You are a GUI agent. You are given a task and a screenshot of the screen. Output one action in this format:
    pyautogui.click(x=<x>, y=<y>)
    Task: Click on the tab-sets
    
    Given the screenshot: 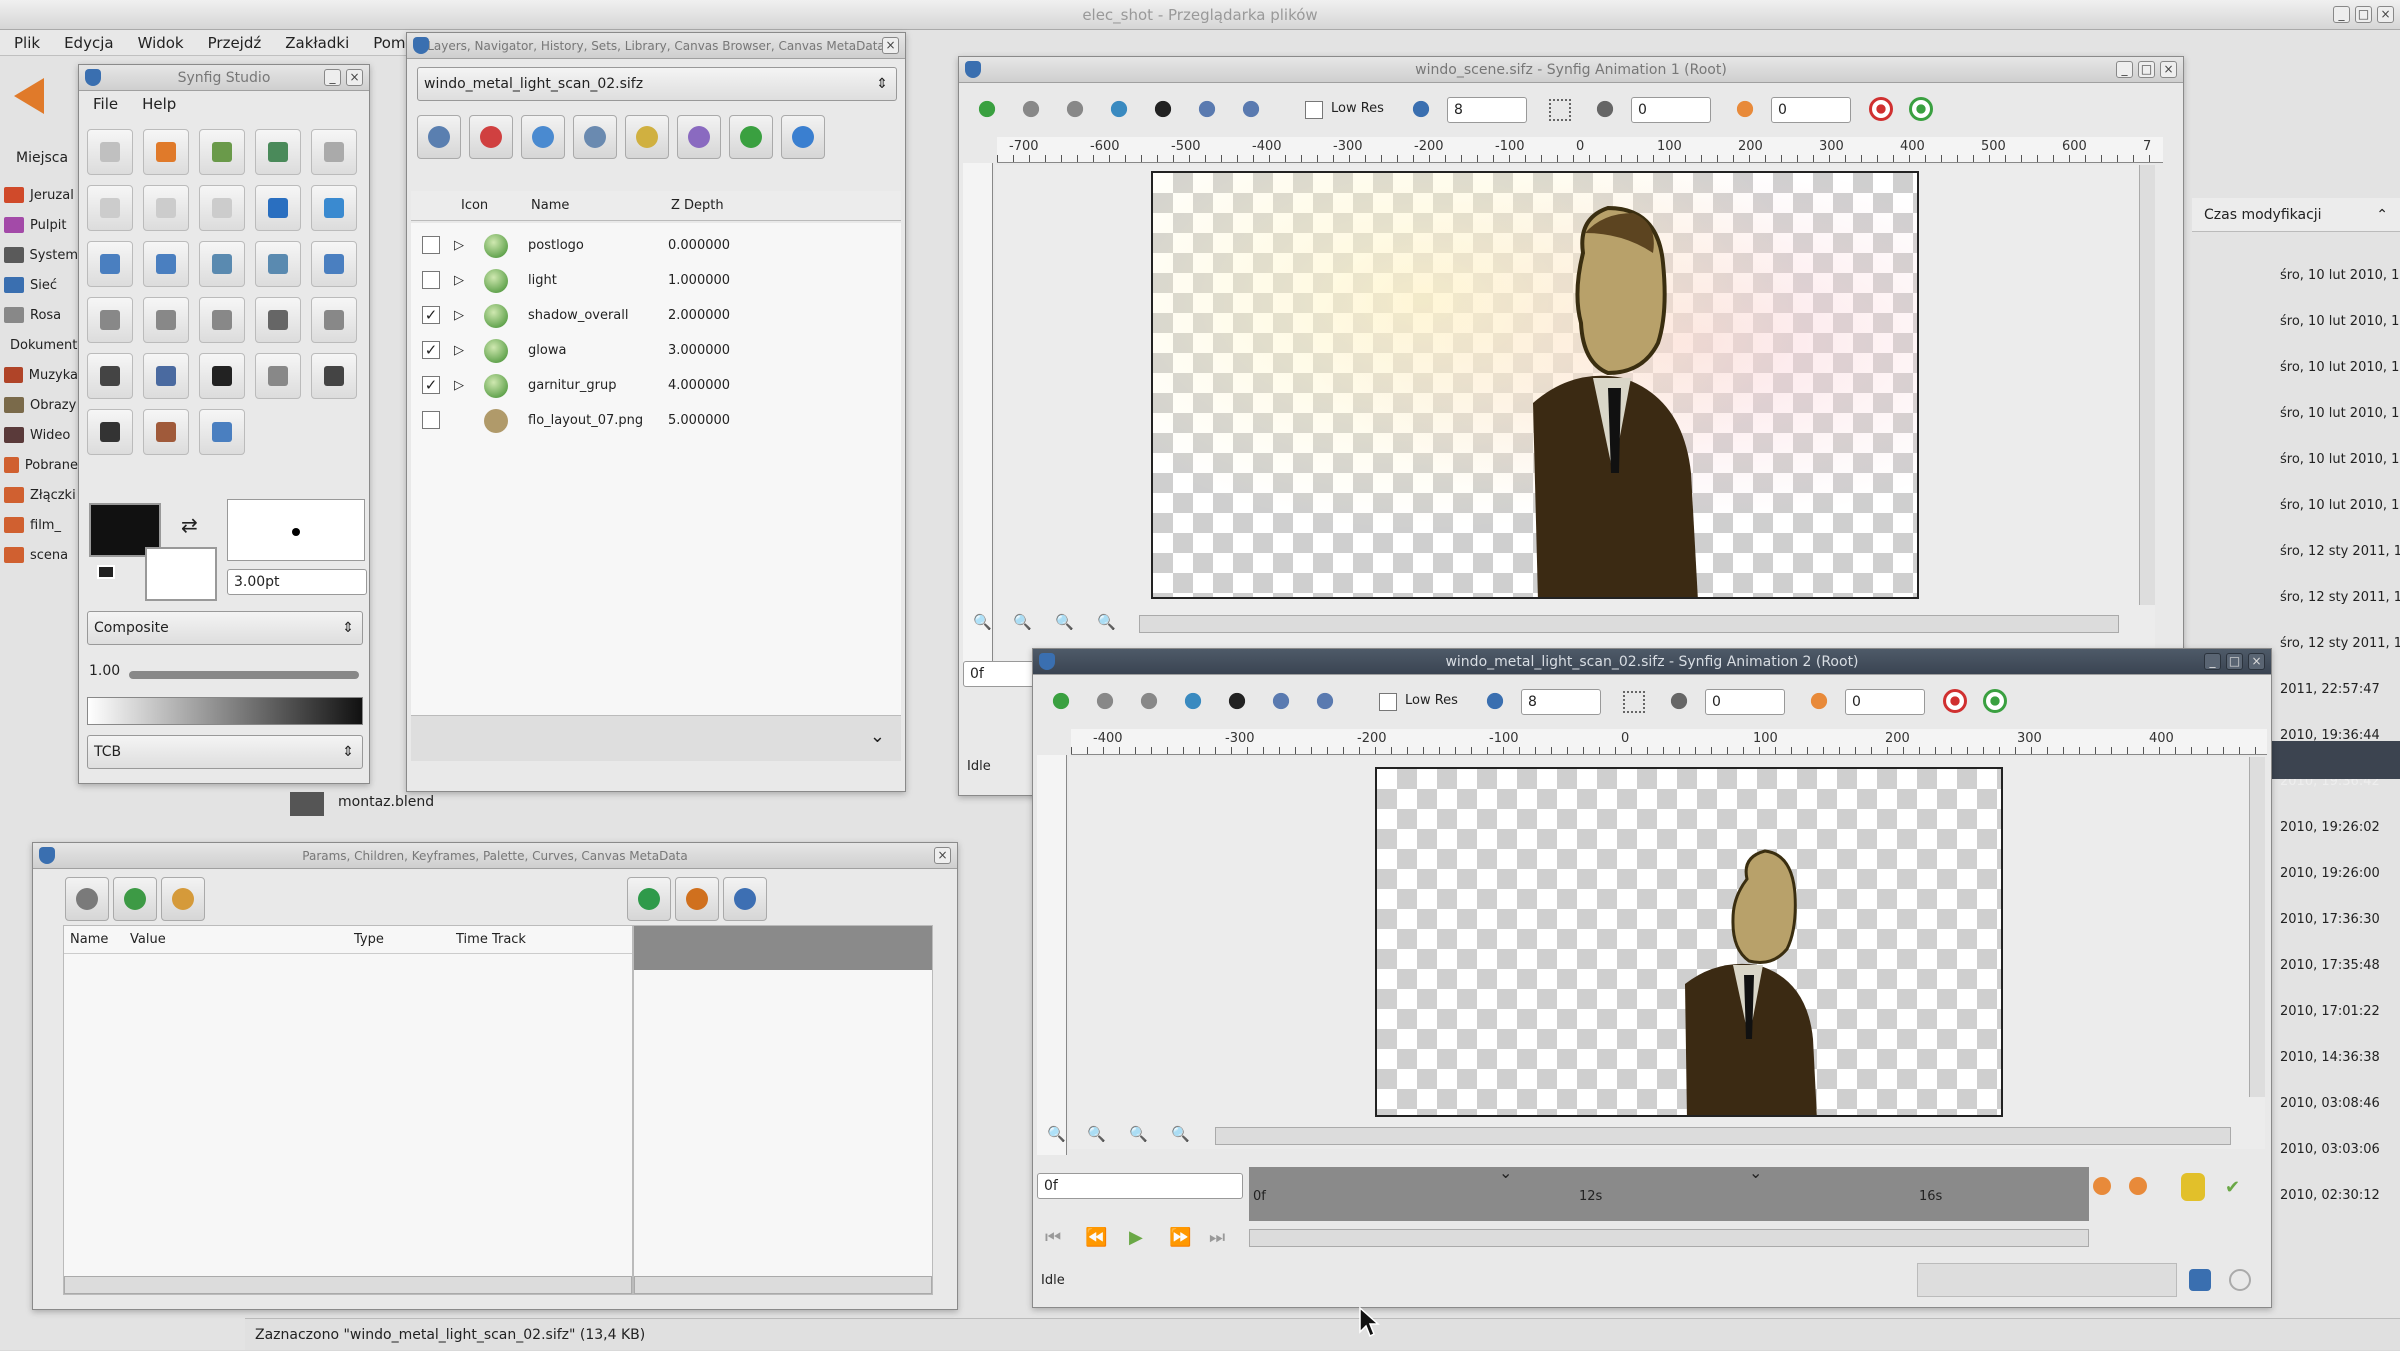 What is the action you would take?
    pyautogui.click(x=647, y=137)
    